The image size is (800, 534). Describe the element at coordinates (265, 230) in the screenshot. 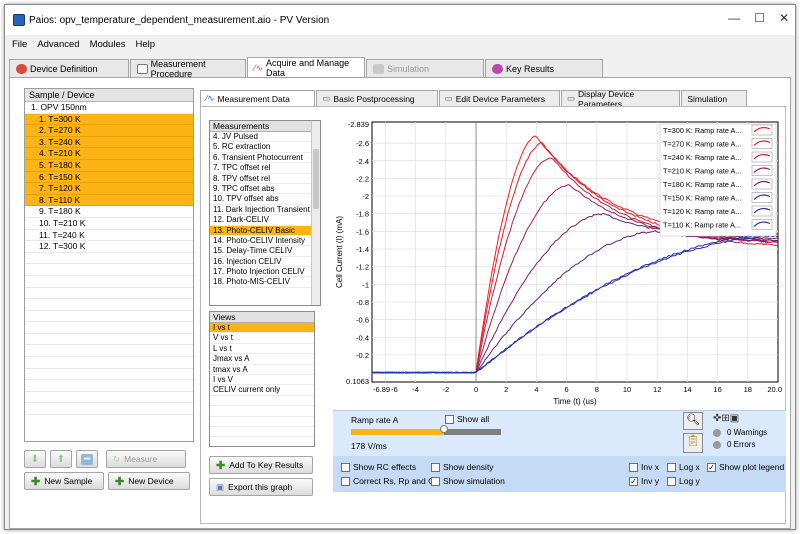

I see `measurement-item: 13. Photo-CELIV Basic` at that location.